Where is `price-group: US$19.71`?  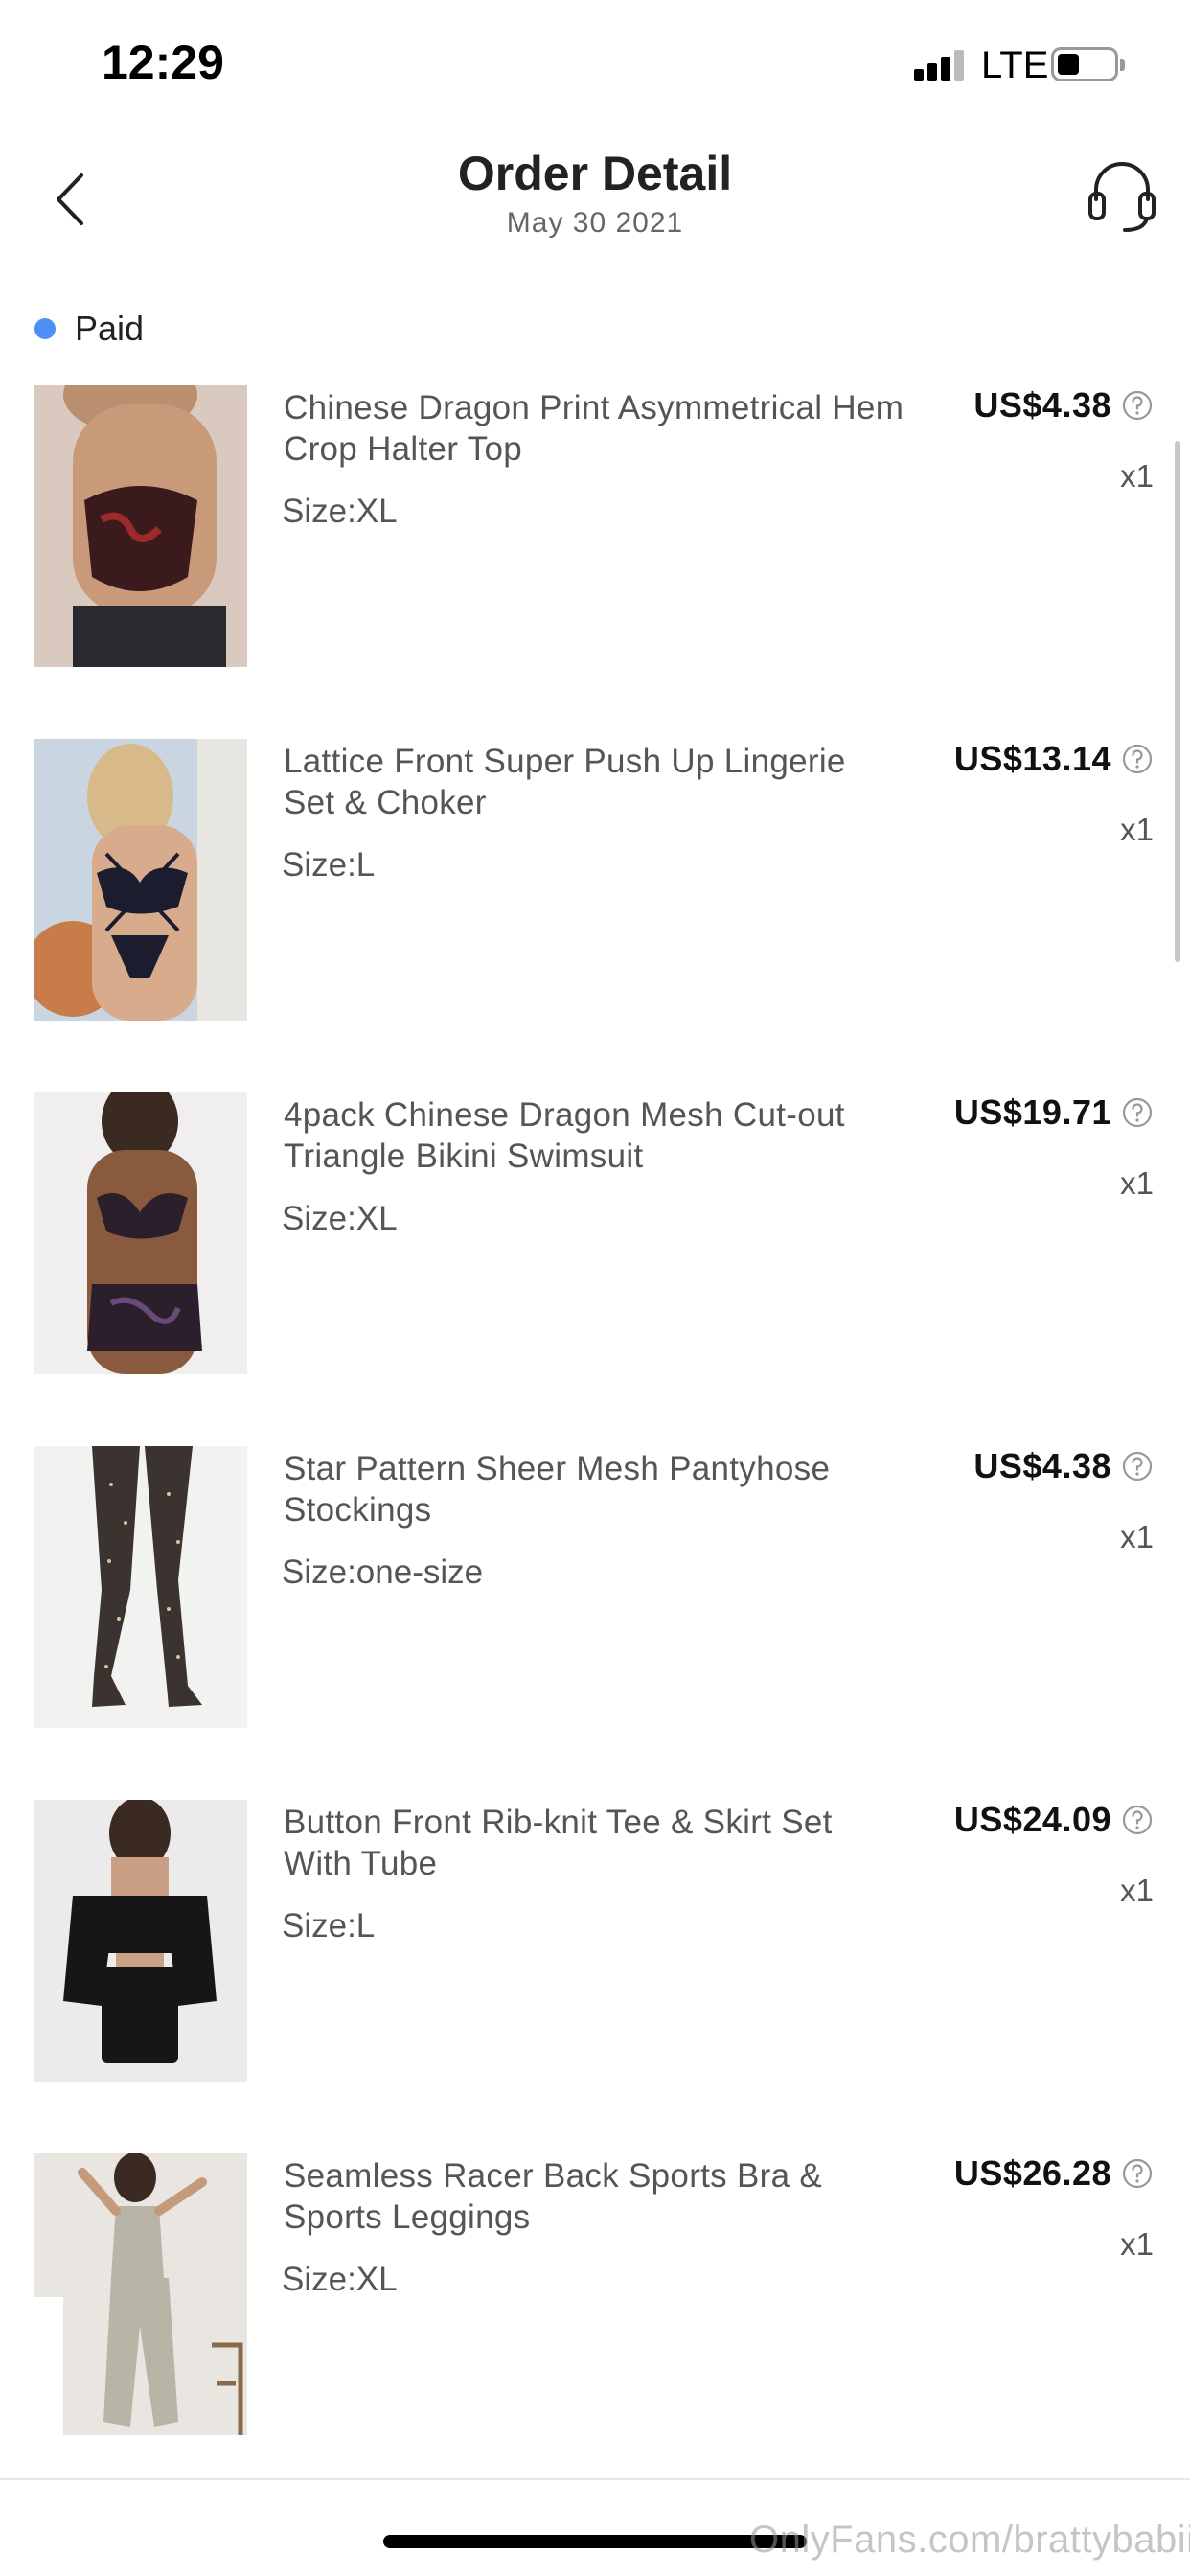 price-group: US$19.71 is located at coordinates (1054, 1112).